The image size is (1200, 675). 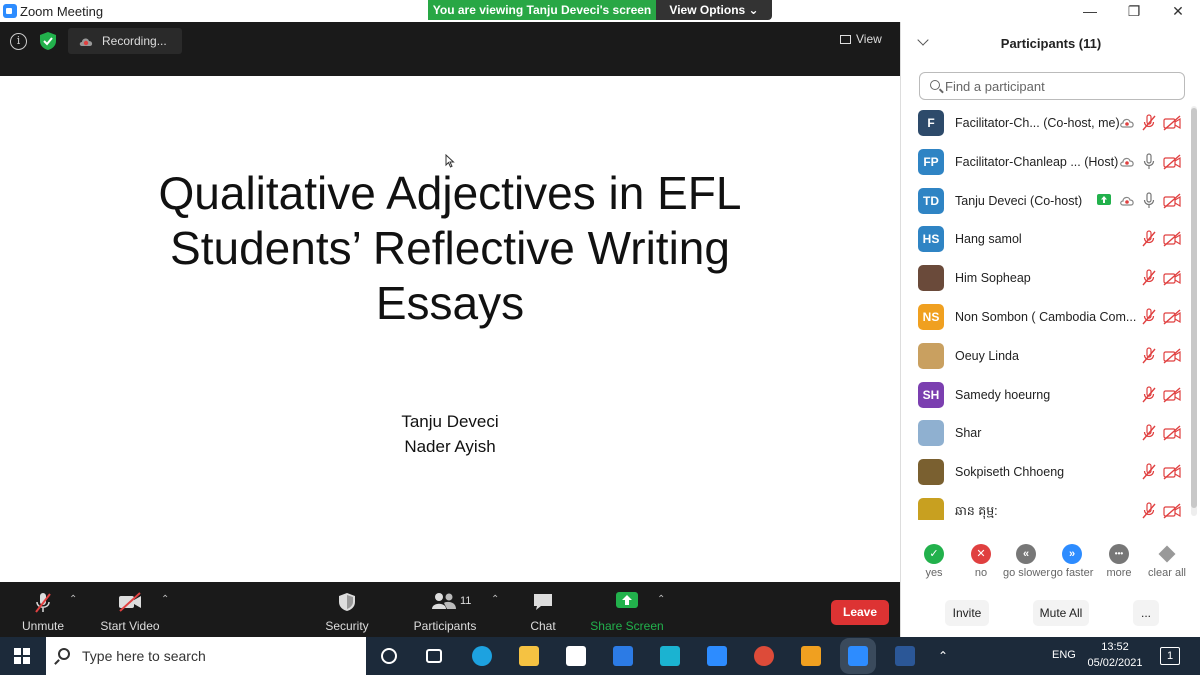 What do you see at coordinates (1170, 656) in the screenshot?
I see `notifications-icon: 1` at bounding box center [1170, 656].